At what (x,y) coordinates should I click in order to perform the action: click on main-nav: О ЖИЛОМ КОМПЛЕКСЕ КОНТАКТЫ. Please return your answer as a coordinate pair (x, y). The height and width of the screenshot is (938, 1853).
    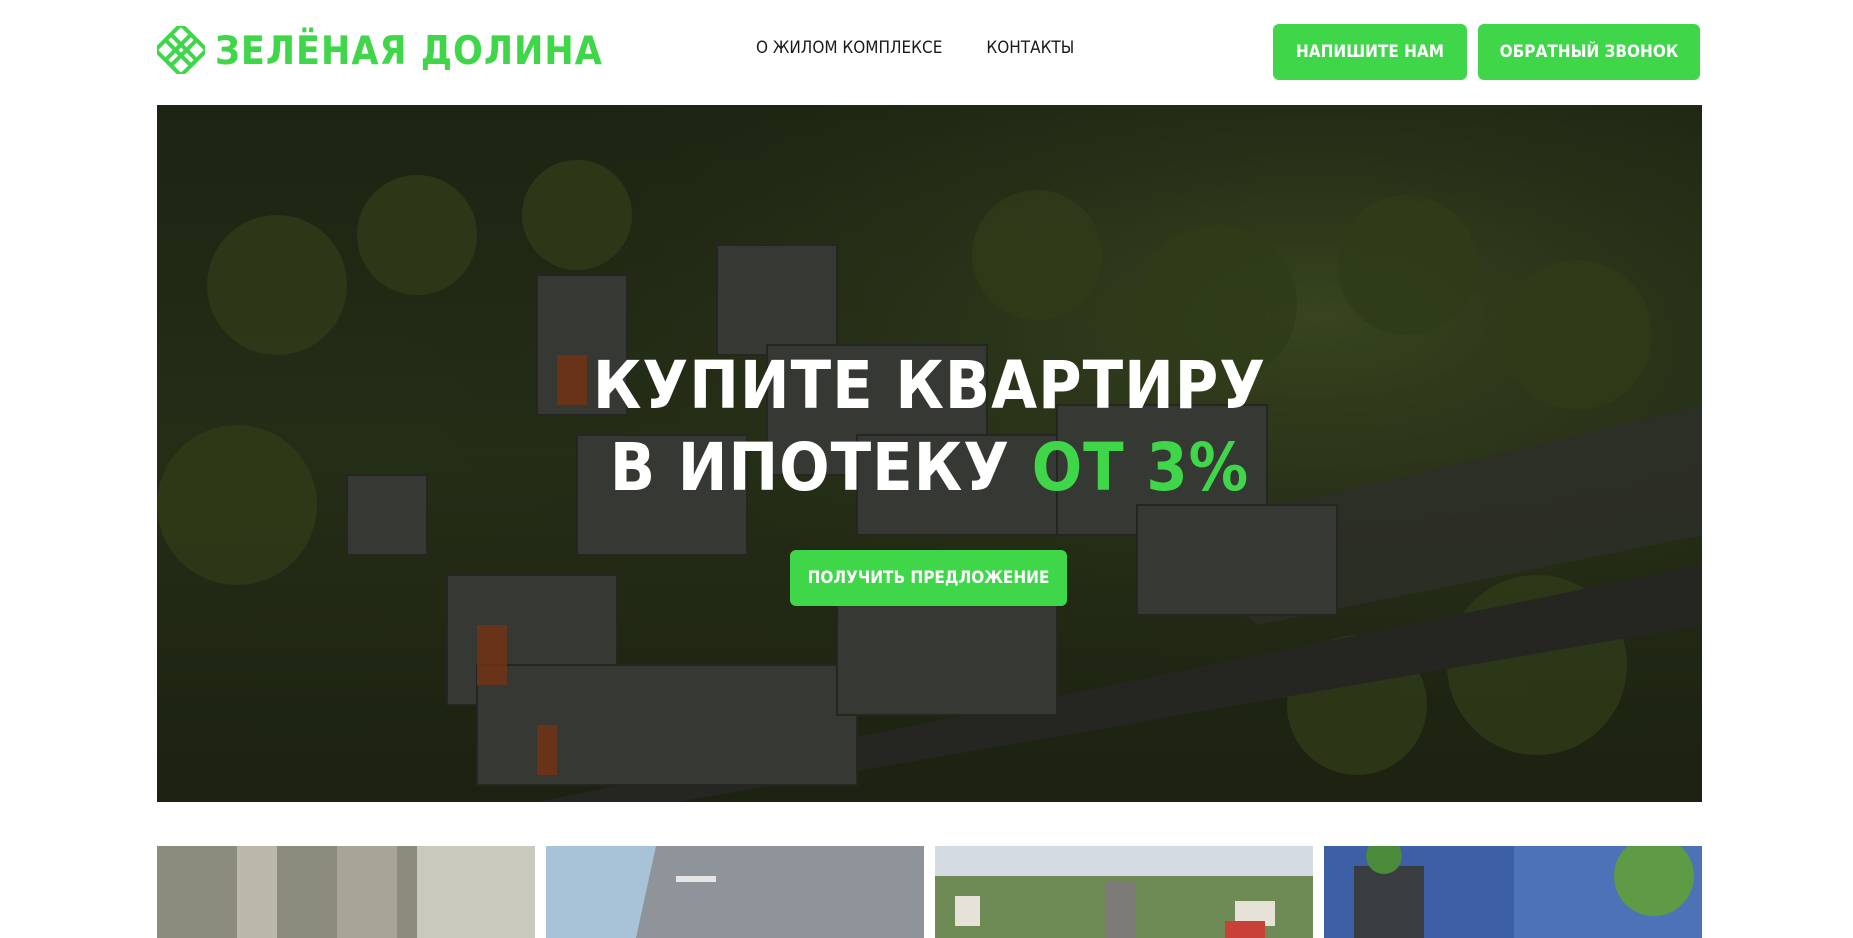
    Looking at the image, I should click on (915, 48).